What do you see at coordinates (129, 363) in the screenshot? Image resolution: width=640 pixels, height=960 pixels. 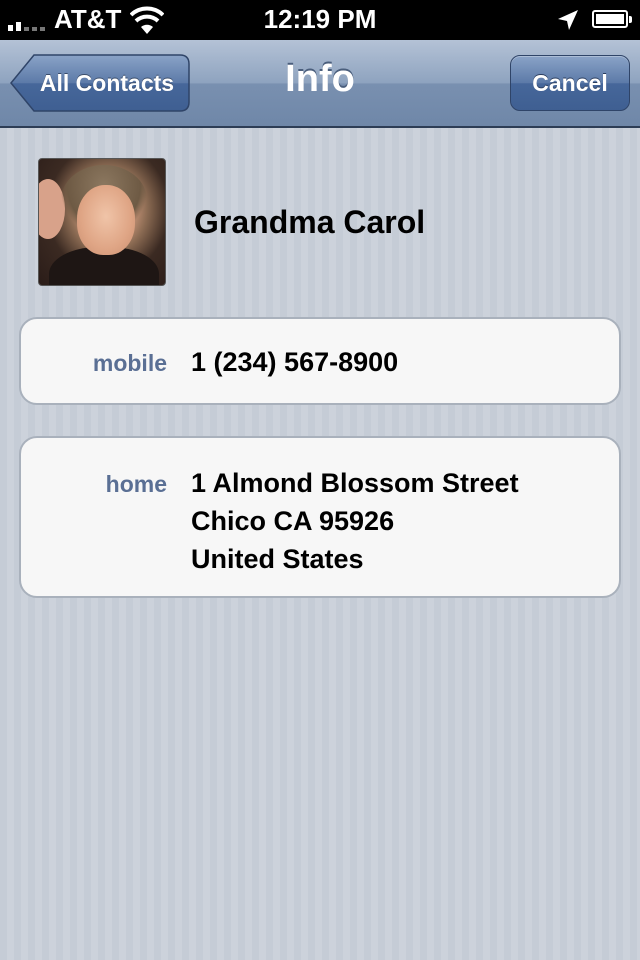 I see `phone-label: mobile` at bounding box center [129, 363].